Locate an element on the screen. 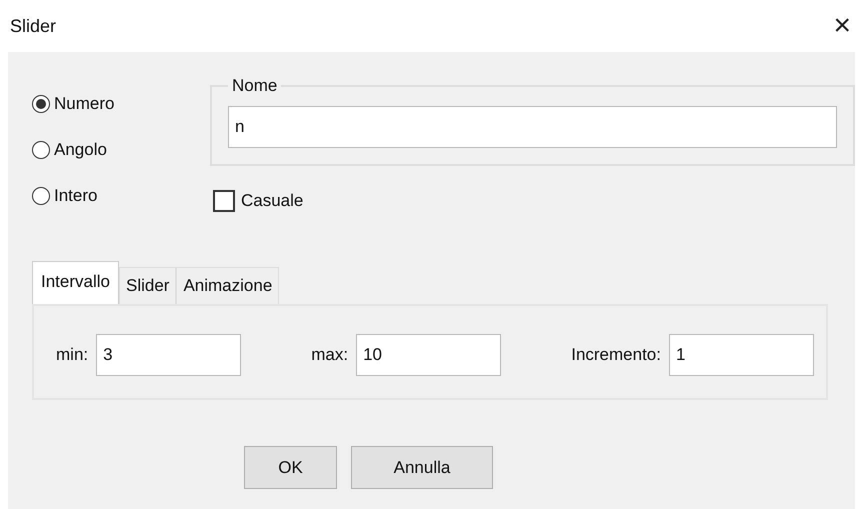 This screenshot has height=509, width=861. name-input-field: n is located at coordinates (532, 127).